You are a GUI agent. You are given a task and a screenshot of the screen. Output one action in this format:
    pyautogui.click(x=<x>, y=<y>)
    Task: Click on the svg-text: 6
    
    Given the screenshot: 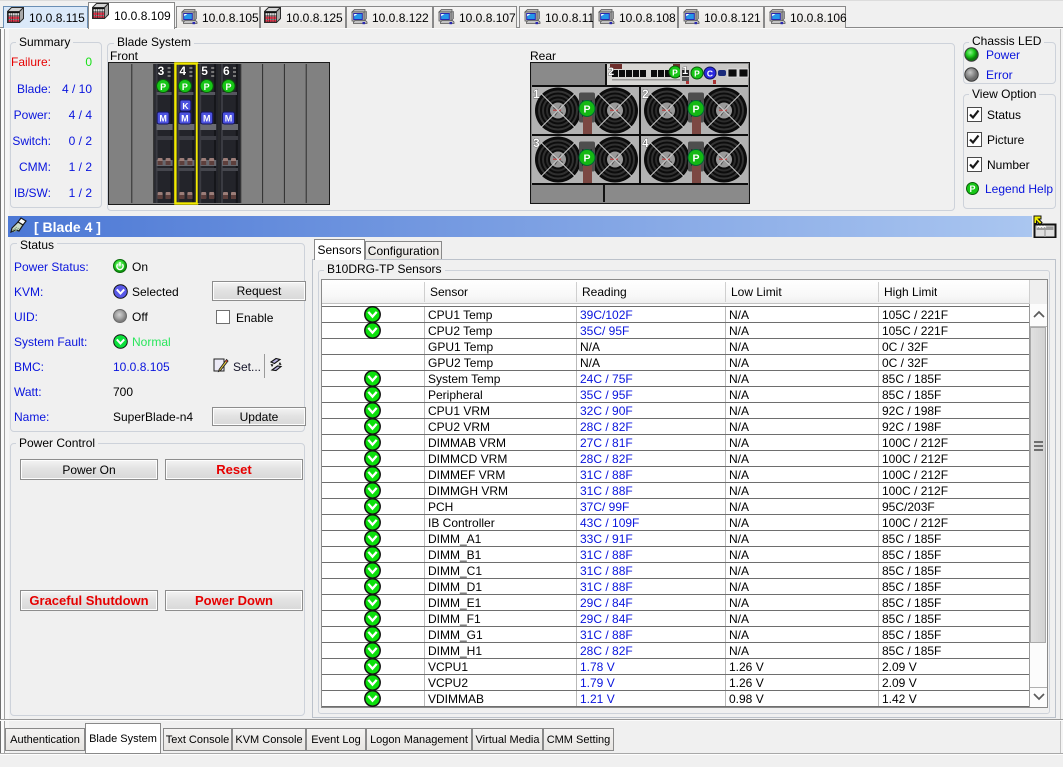 What is the action you would take?
    pyautogui.click(x=226, y=71)
    